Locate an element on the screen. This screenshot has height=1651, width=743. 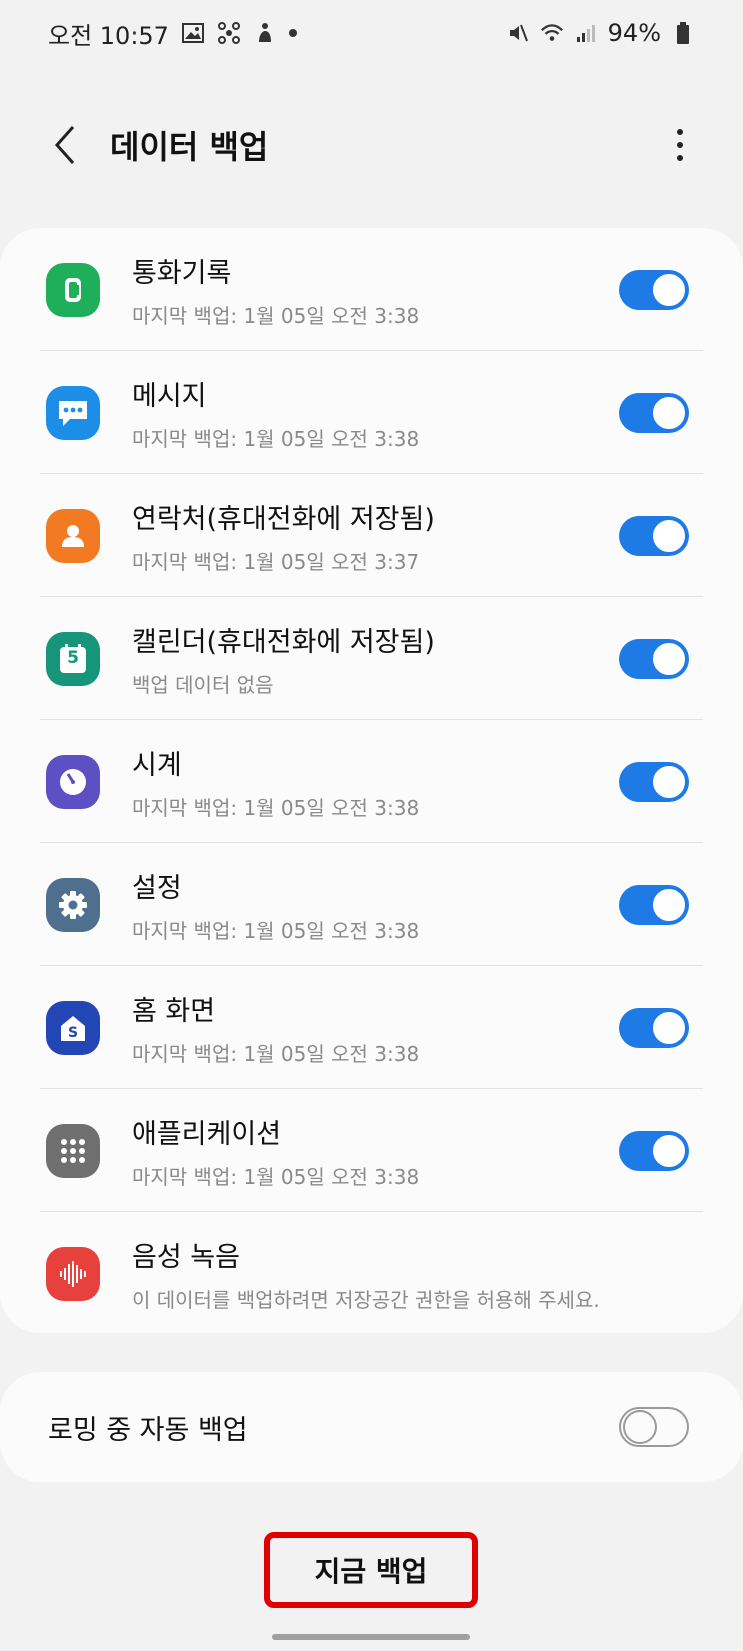
app-bar: 데이터 백업 is located at coordinates (371, 145).